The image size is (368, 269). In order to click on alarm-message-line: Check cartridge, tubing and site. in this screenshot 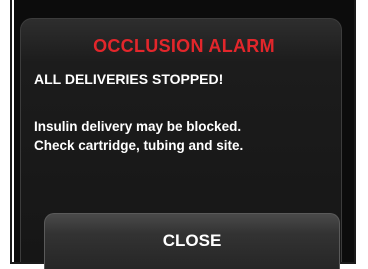, I will do `click(139, 145)`.